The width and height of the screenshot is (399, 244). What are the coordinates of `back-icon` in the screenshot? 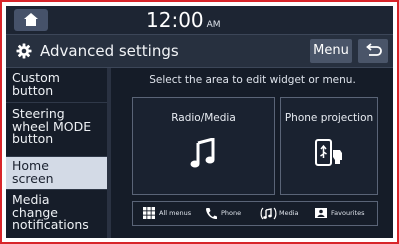 It's located at (374, 49).